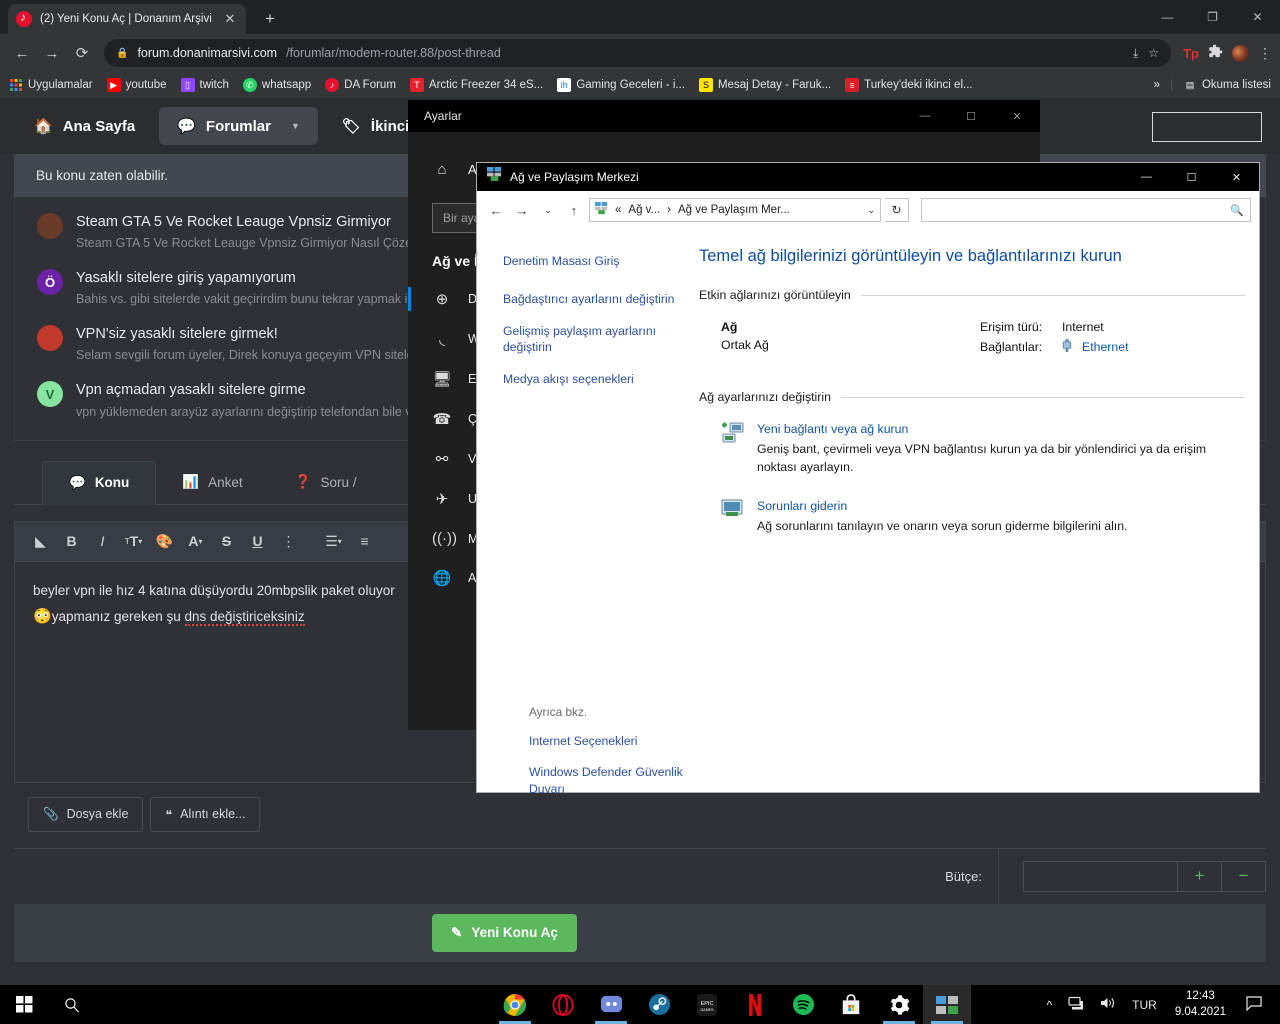 The width and height of the screenshot is (1280, 1024). I want to click on reload-icon: ⟳, so click(82, 53).